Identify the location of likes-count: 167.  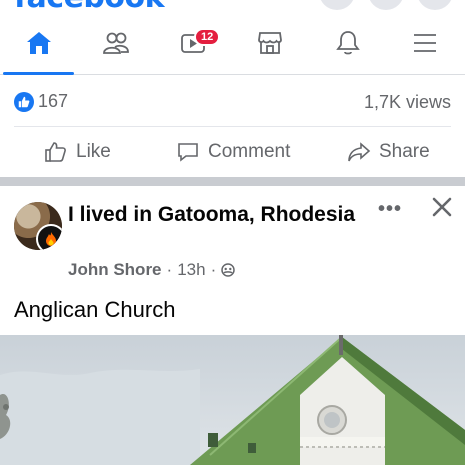
(53, 101).